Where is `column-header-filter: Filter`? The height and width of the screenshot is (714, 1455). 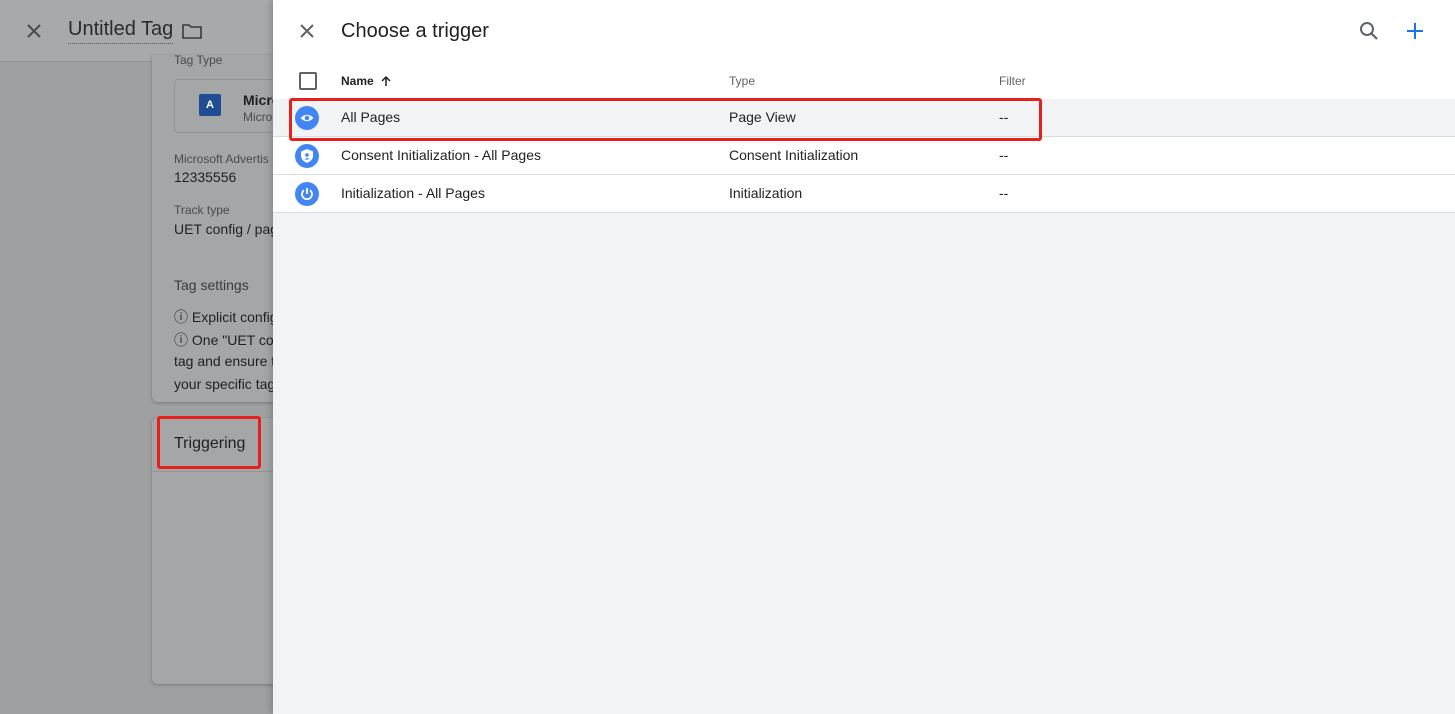 column-header-filter: Filter is located at coordinates (1012, 81).